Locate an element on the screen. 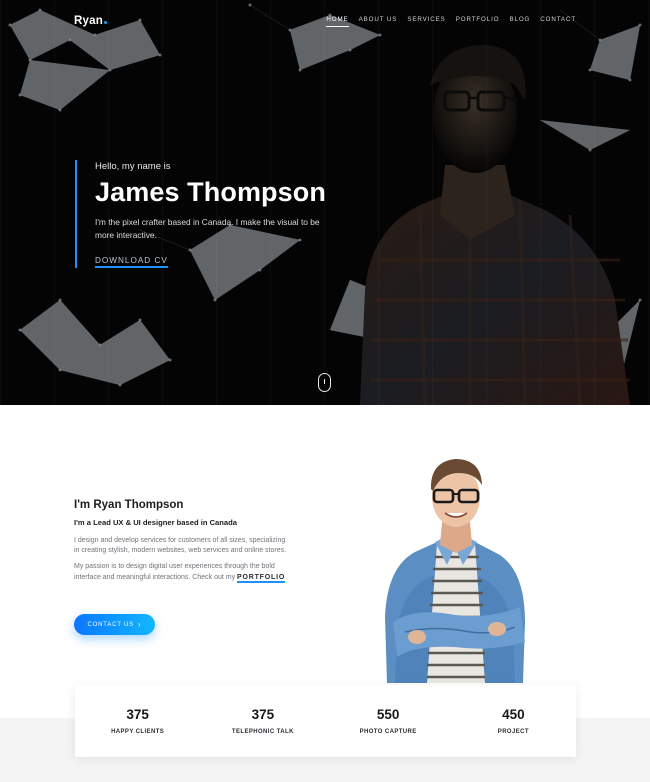  mouse-wheel is located at coordinates (324, 381).